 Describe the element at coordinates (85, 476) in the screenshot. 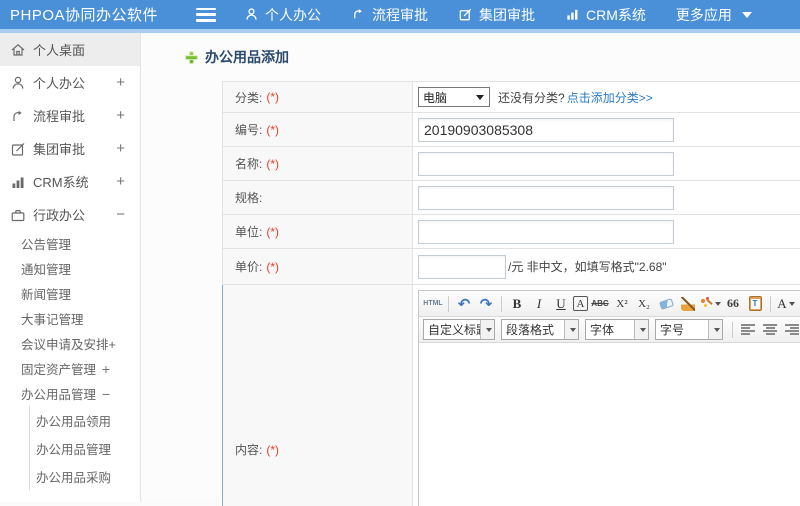

I see `sidebar-item-supplies-purchase: 办公用品采购` at that location.